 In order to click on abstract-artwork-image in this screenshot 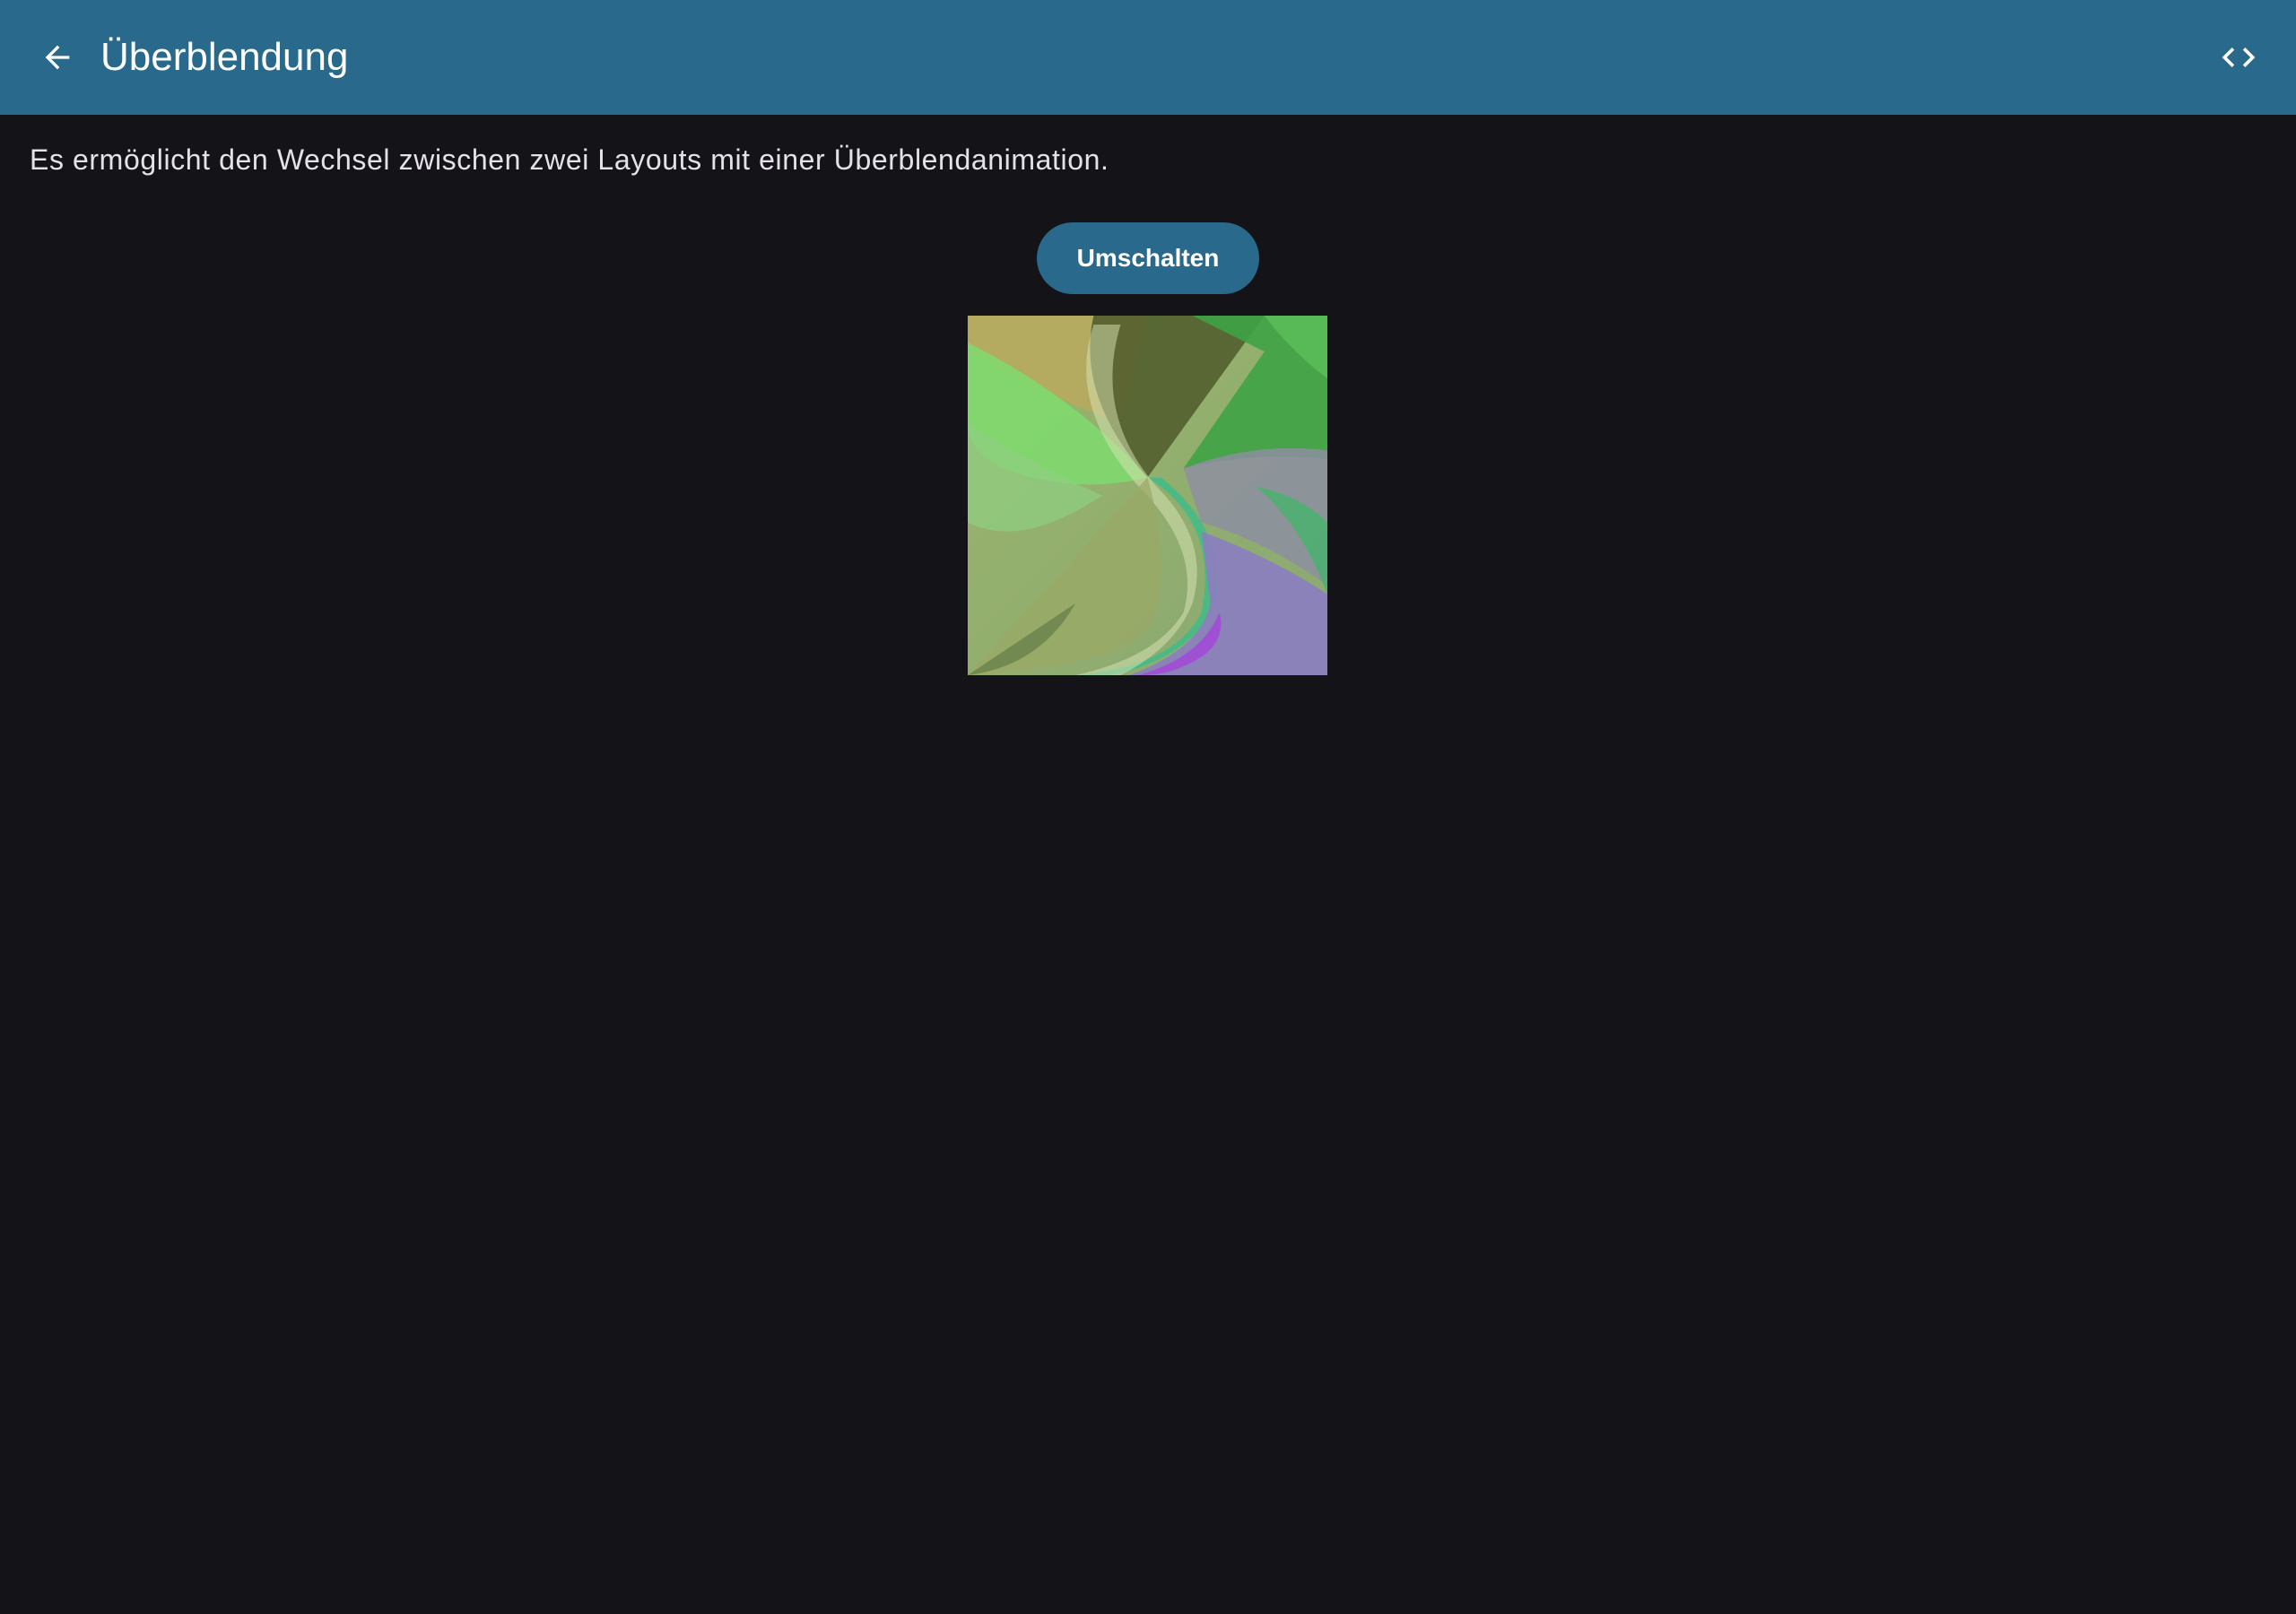, I will do `click(1147, 495)`.